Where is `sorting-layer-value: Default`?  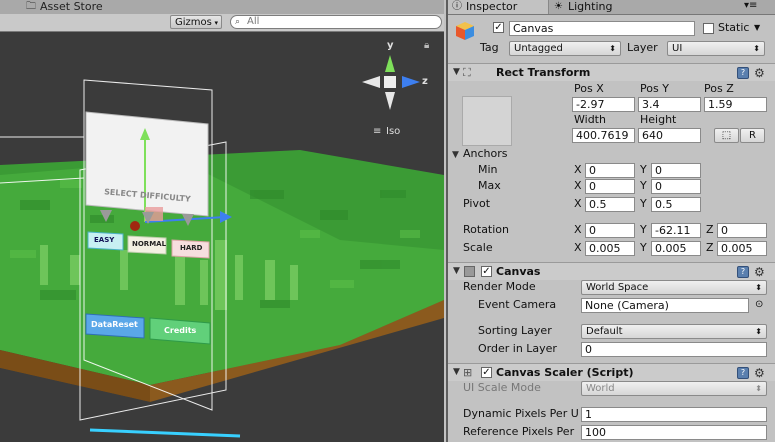
sorting-layer-value: Default is located at coordinates (604, 331).